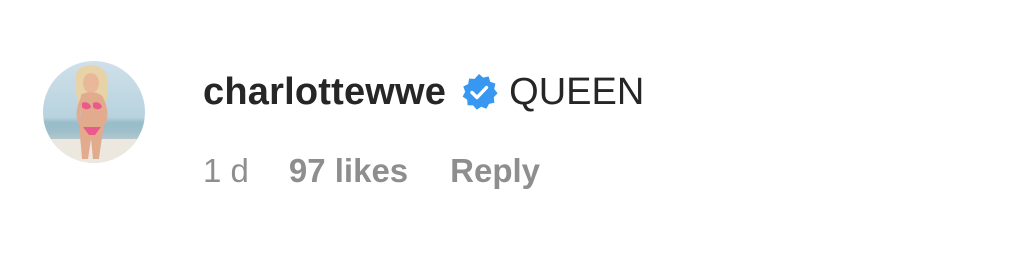 This screenshot has height=264, width=1024. Describe the element at coordinates (324, 92) in the screenshot. I see `username-link: charlottewwe` at that location.